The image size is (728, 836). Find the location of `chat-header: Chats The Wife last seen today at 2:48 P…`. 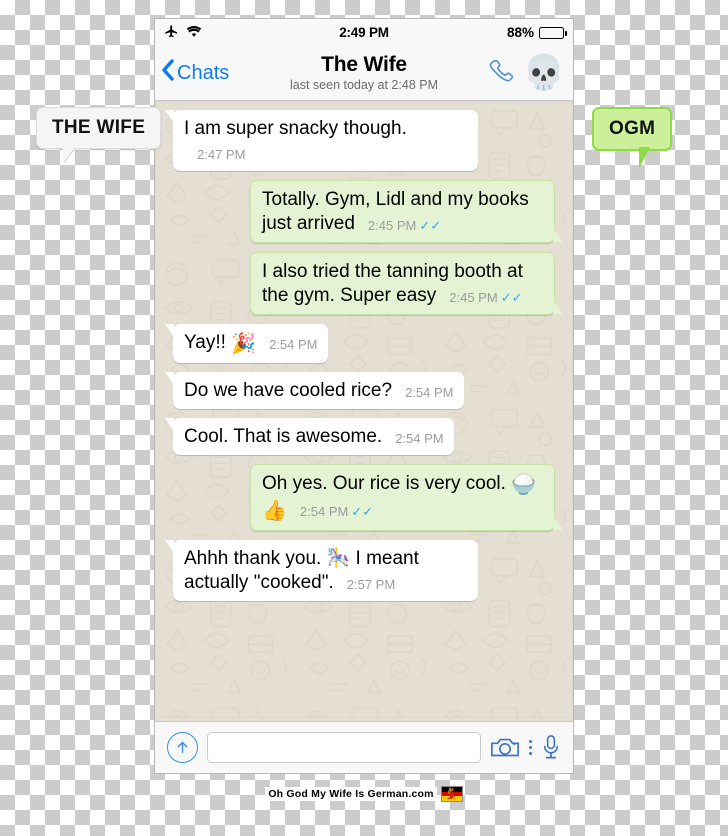

chat-header: Chats The Wife last seen today at 2:48 P… is located at coordinates (364, 73).